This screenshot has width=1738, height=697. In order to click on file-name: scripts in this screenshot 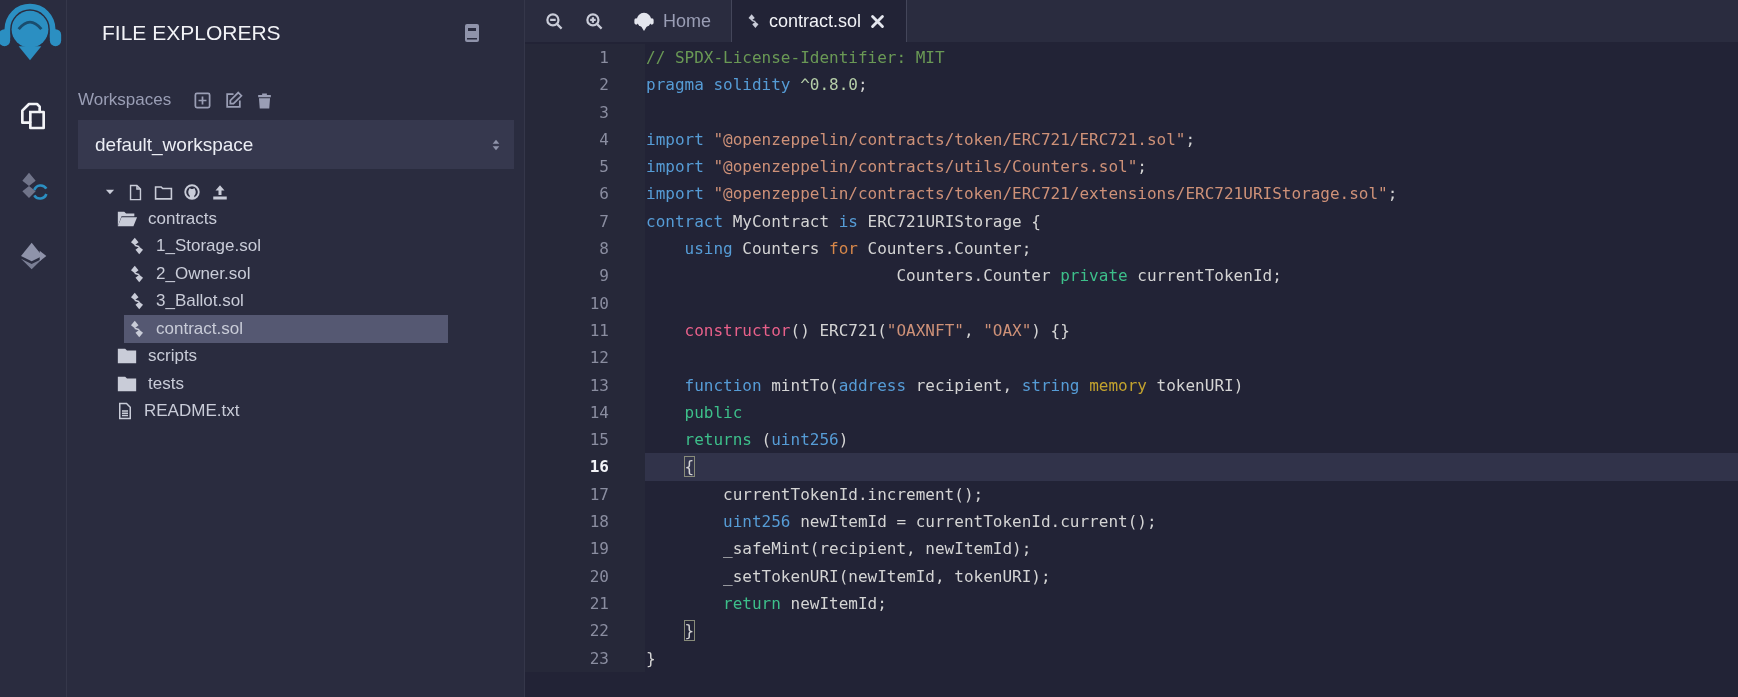, I will do `click(173, 356)`.